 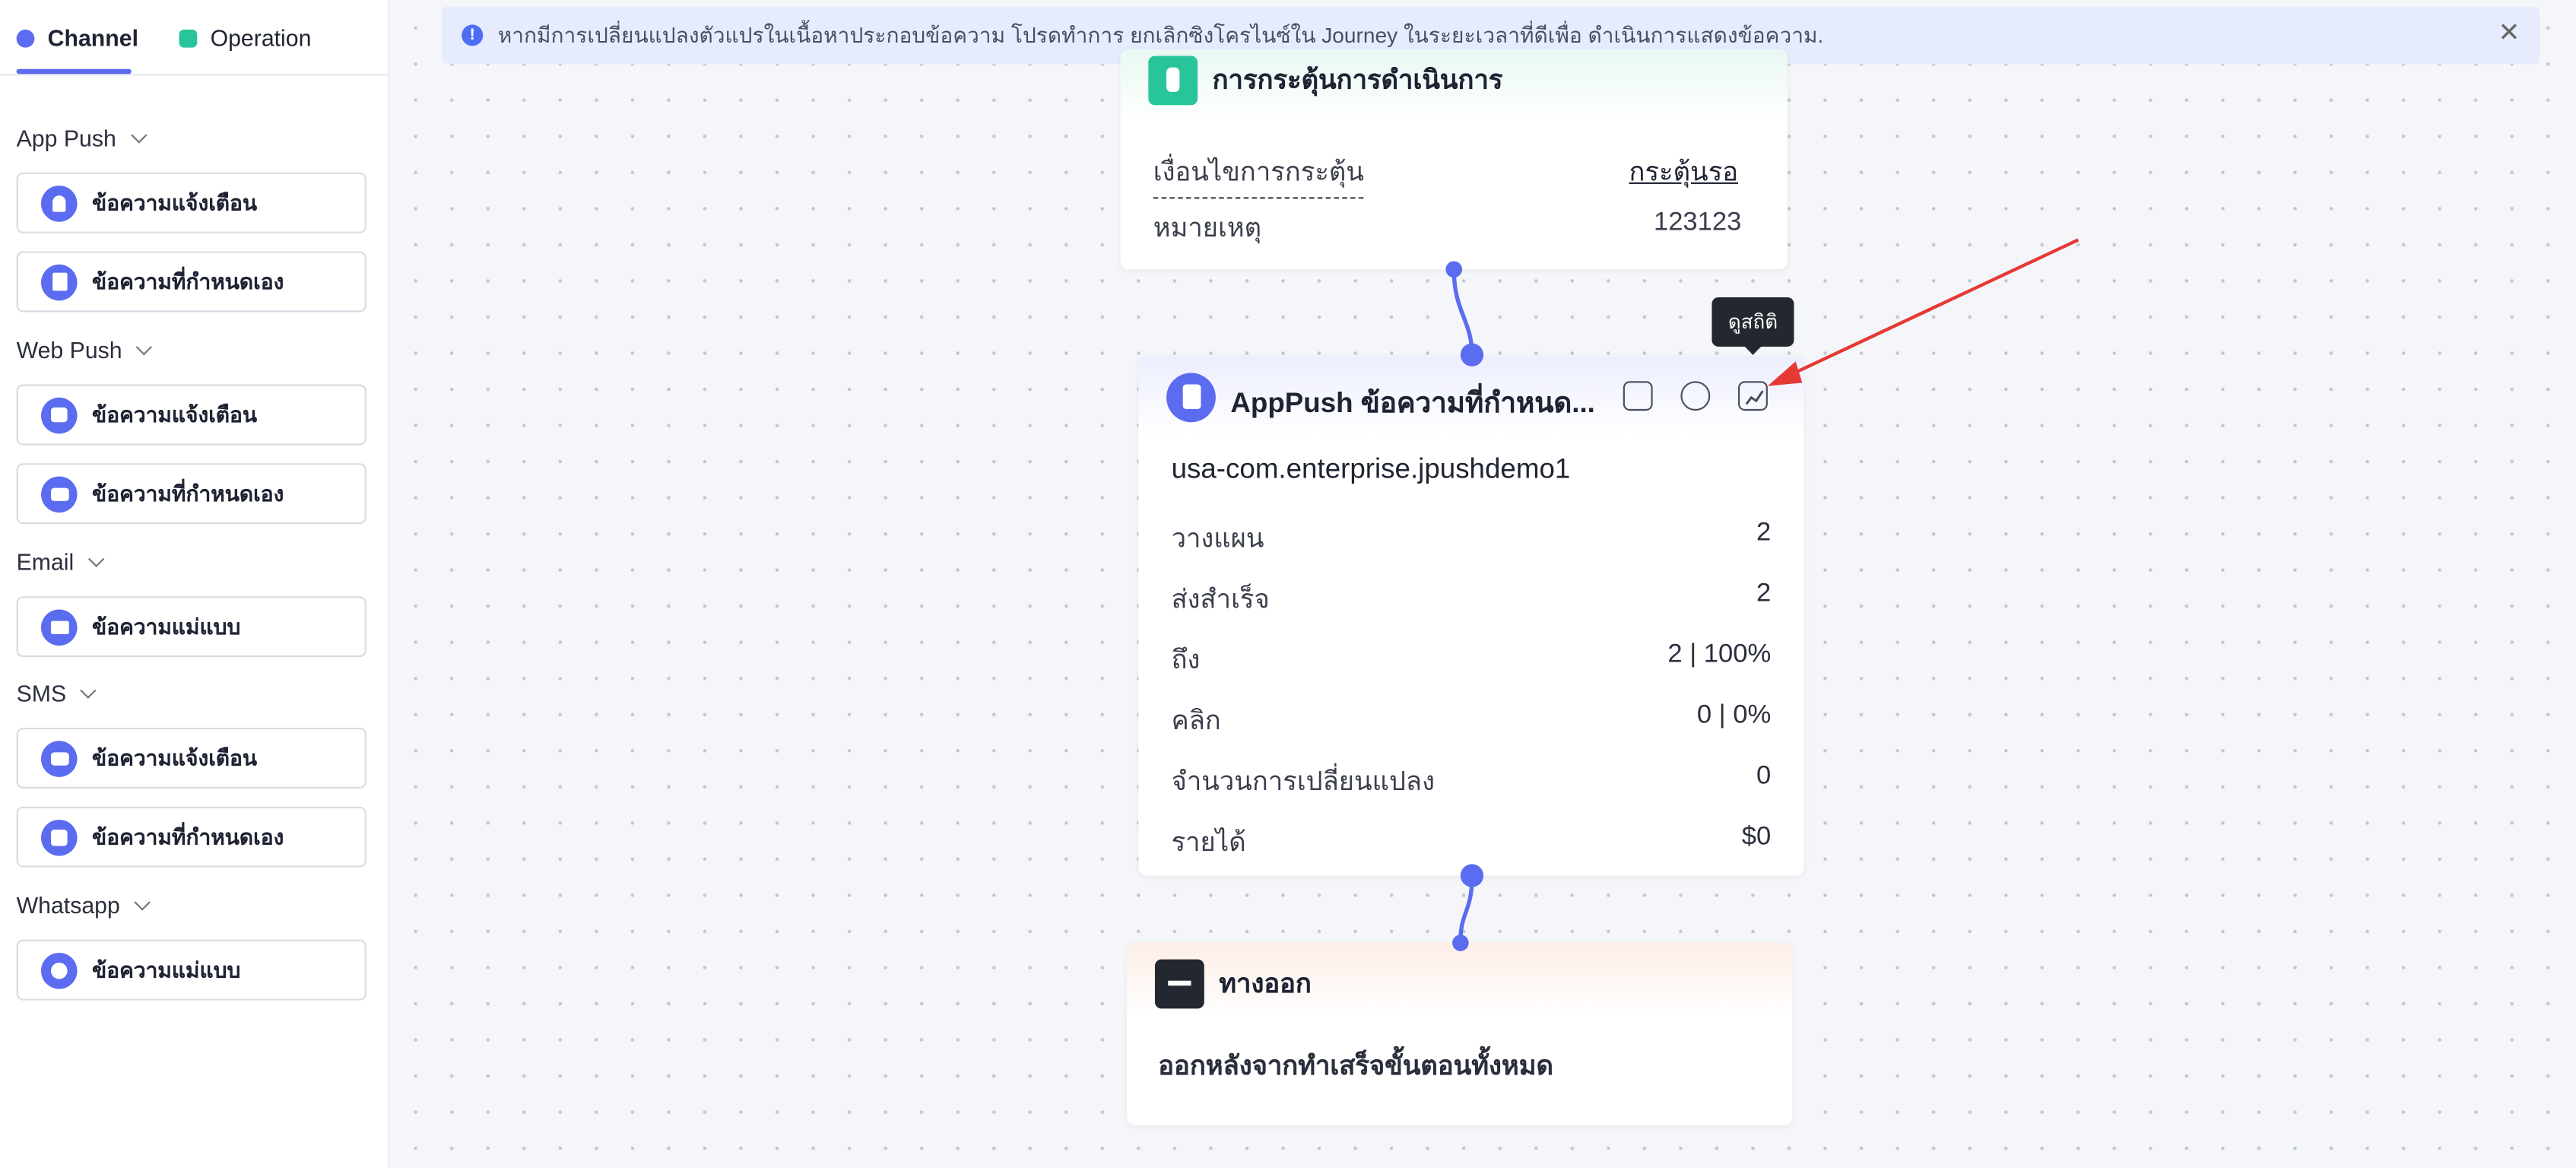 I want to click on annotation-arrow-head, so click(x=1785, y=373).